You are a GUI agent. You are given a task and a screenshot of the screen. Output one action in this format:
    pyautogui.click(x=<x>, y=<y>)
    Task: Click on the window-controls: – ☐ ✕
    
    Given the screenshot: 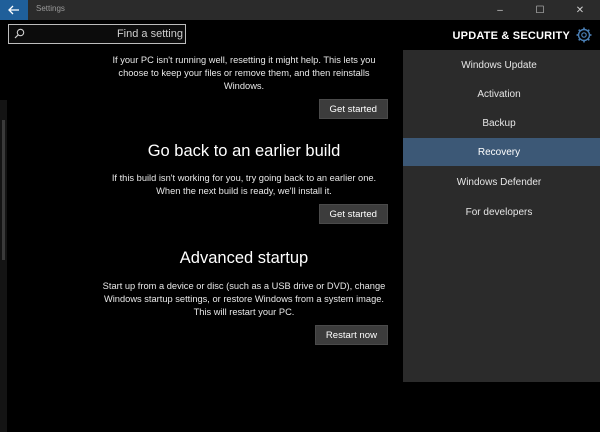 What is the action you would take?
    pyautogui.click(x=540, y=10)
    